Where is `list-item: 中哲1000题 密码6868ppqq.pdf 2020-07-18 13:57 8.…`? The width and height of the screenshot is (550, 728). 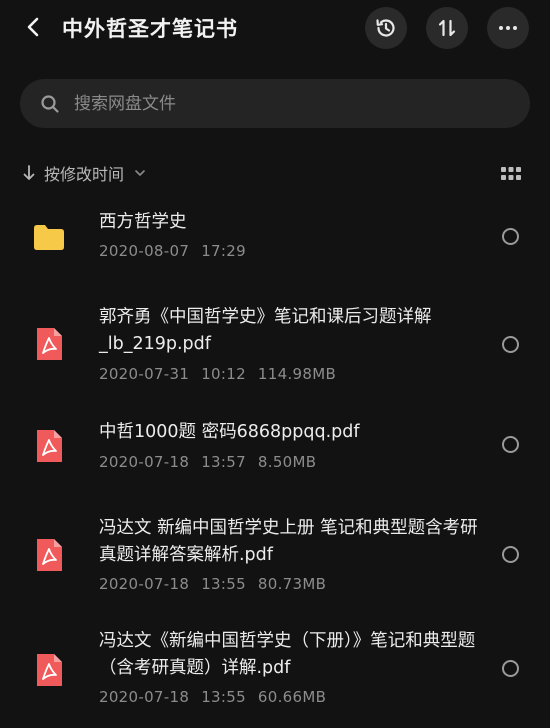
list-item: 中哲1000题 密码6868ppqq.pdf 2020-07-18 13:57 8.… is located at coordinates (275, 453).